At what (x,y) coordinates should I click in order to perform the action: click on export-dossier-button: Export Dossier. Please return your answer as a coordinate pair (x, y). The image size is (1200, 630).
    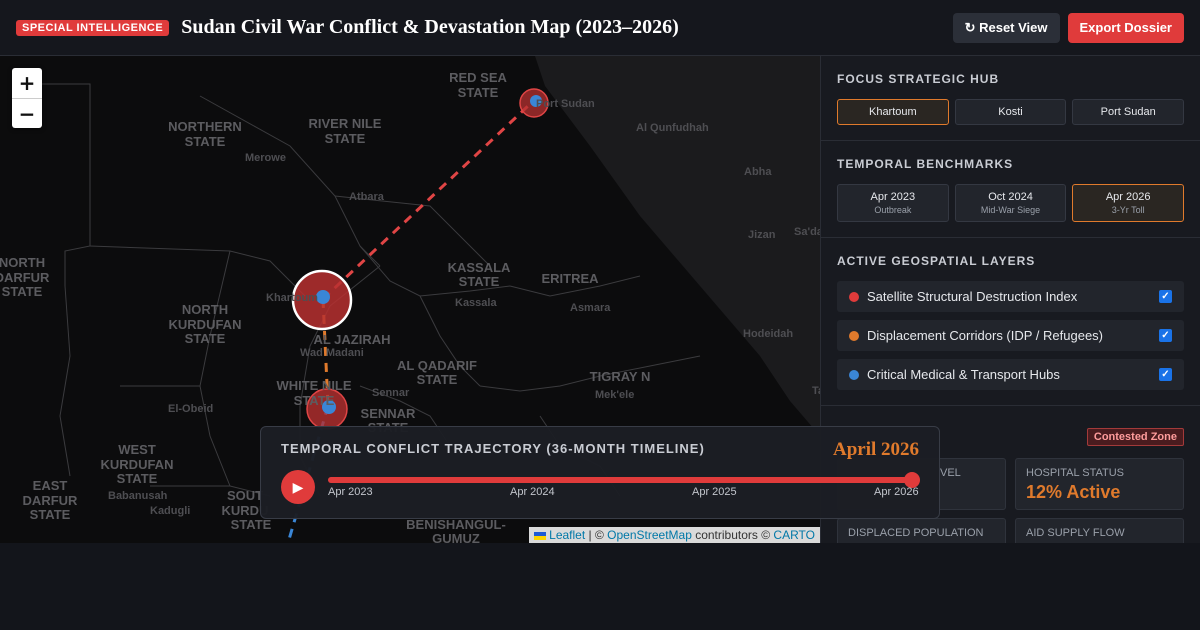
    Looking at the image, I should click on (1125, 27).